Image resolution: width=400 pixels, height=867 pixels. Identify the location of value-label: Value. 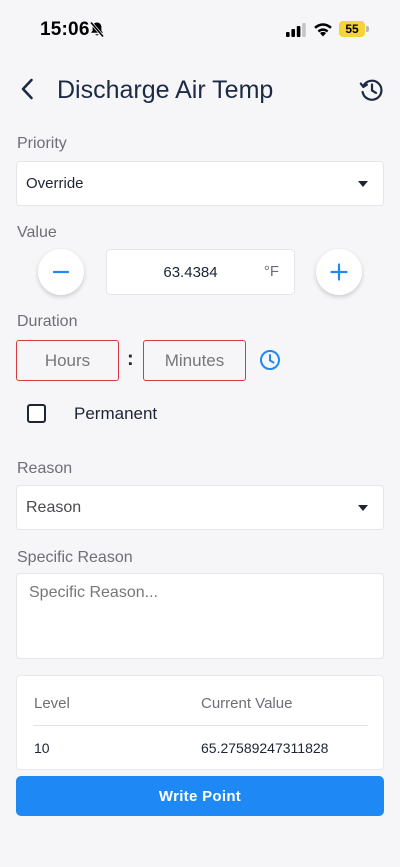
(37, 232).